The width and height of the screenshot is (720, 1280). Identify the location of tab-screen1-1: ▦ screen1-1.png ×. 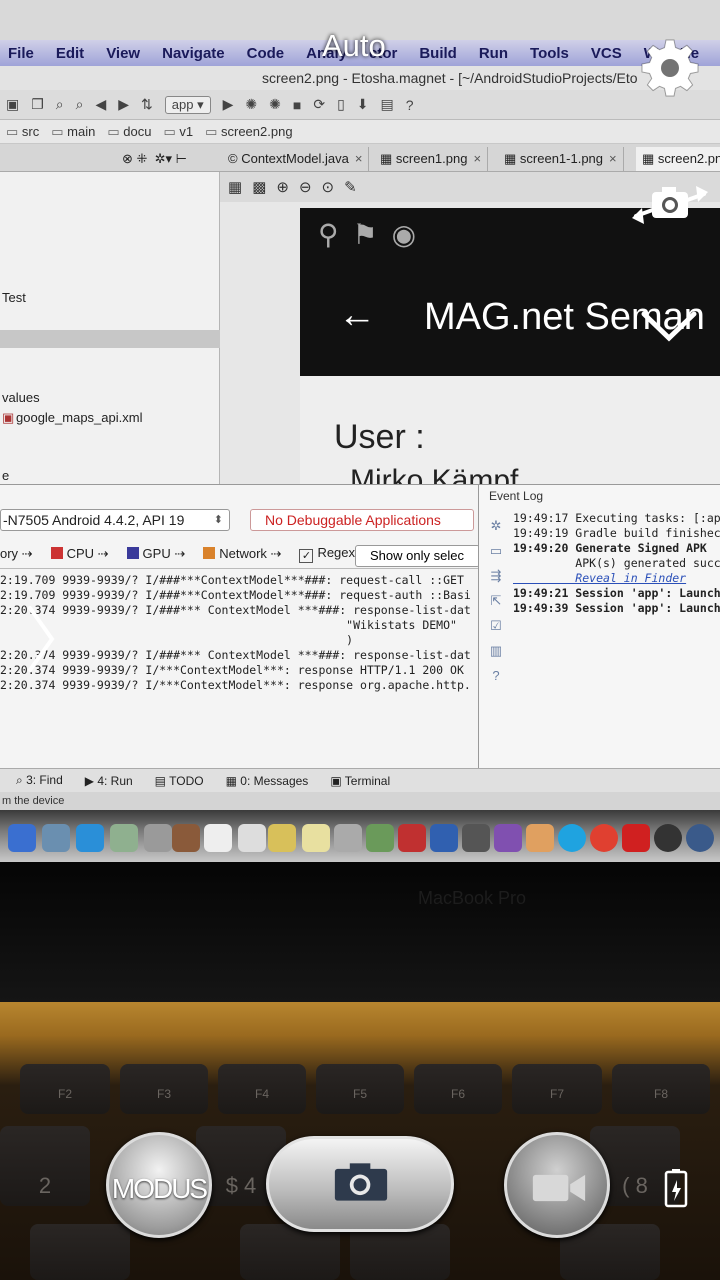
(561, 159).